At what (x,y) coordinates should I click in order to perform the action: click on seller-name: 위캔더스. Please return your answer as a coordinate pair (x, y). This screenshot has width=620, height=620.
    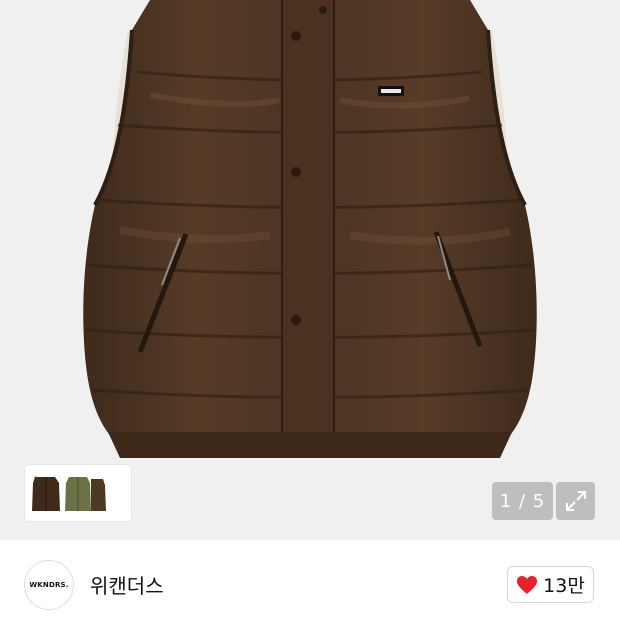
    Looking at the image, I should click on (127, 584).